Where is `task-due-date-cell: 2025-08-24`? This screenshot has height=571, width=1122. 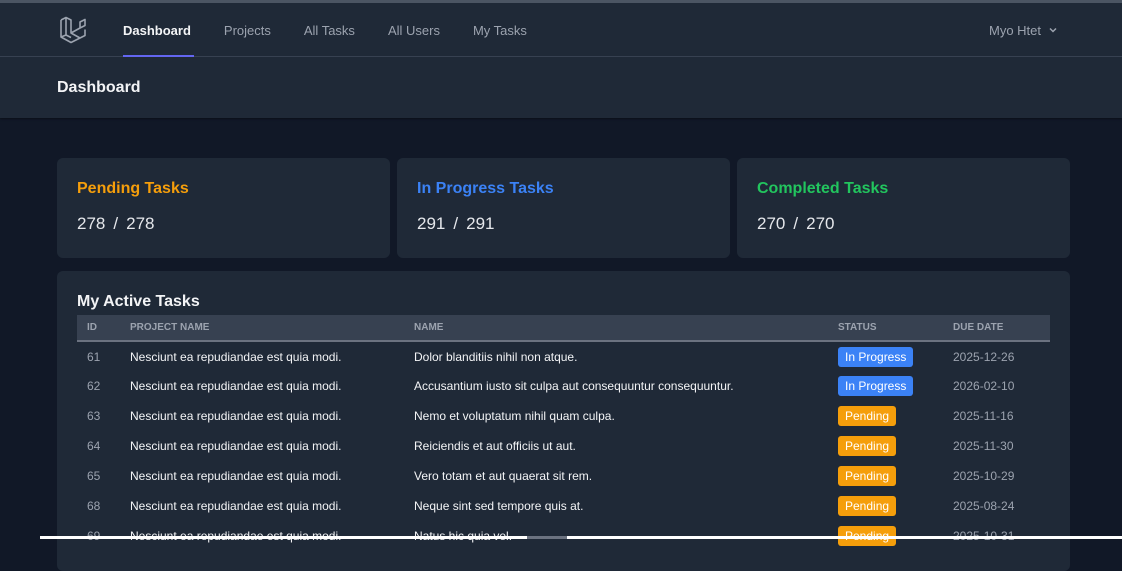 task-due-date-cell: 2025-08-24 is located at coordinates (996, 506).